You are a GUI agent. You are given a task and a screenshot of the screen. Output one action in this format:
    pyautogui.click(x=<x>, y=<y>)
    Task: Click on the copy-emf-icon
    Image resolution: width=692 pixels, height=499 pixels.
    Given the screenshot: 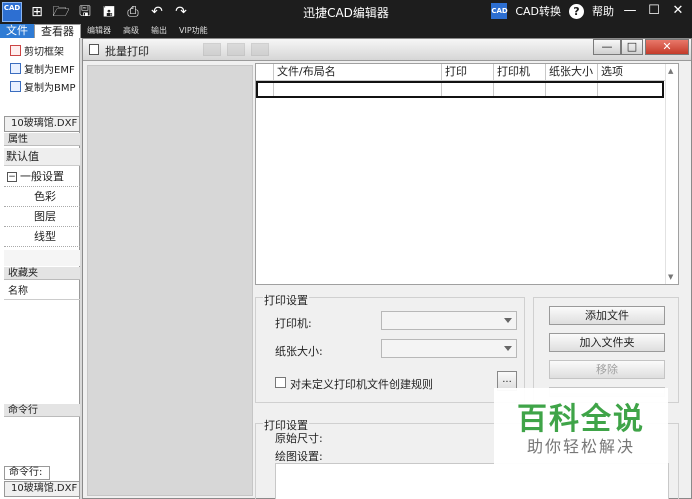 What is the action you would take?
    pyautogui.click(x=15, y=68)
    